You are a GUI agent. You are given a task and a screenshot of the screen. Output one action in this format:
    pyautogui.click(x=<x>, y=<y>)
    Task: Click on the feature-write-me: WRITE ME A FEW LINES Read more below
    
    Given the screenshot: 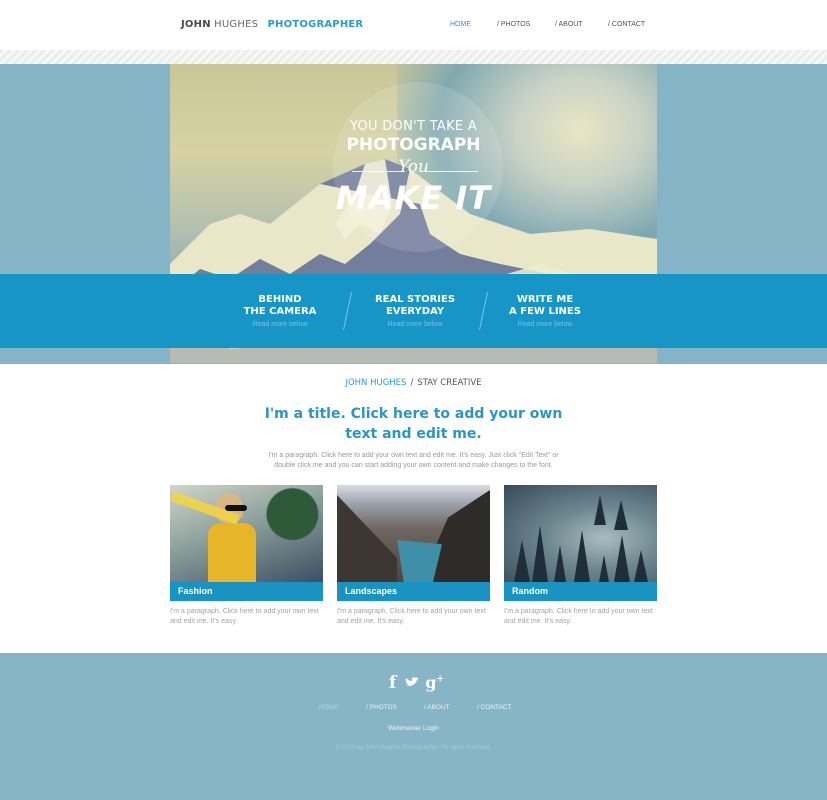 What is the action you would take?
    pyautogui.click(x=545, y=311)
    